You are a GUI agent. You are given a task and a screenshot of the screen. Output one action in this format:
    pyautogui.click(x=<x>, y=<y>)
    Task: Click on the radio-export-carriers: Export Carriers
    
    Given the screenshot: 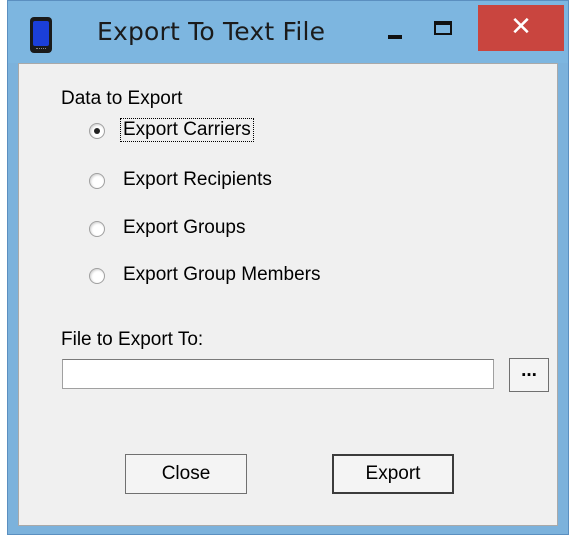 What is the action you would take?
    pyautogui.click(x=239, y=131)
    